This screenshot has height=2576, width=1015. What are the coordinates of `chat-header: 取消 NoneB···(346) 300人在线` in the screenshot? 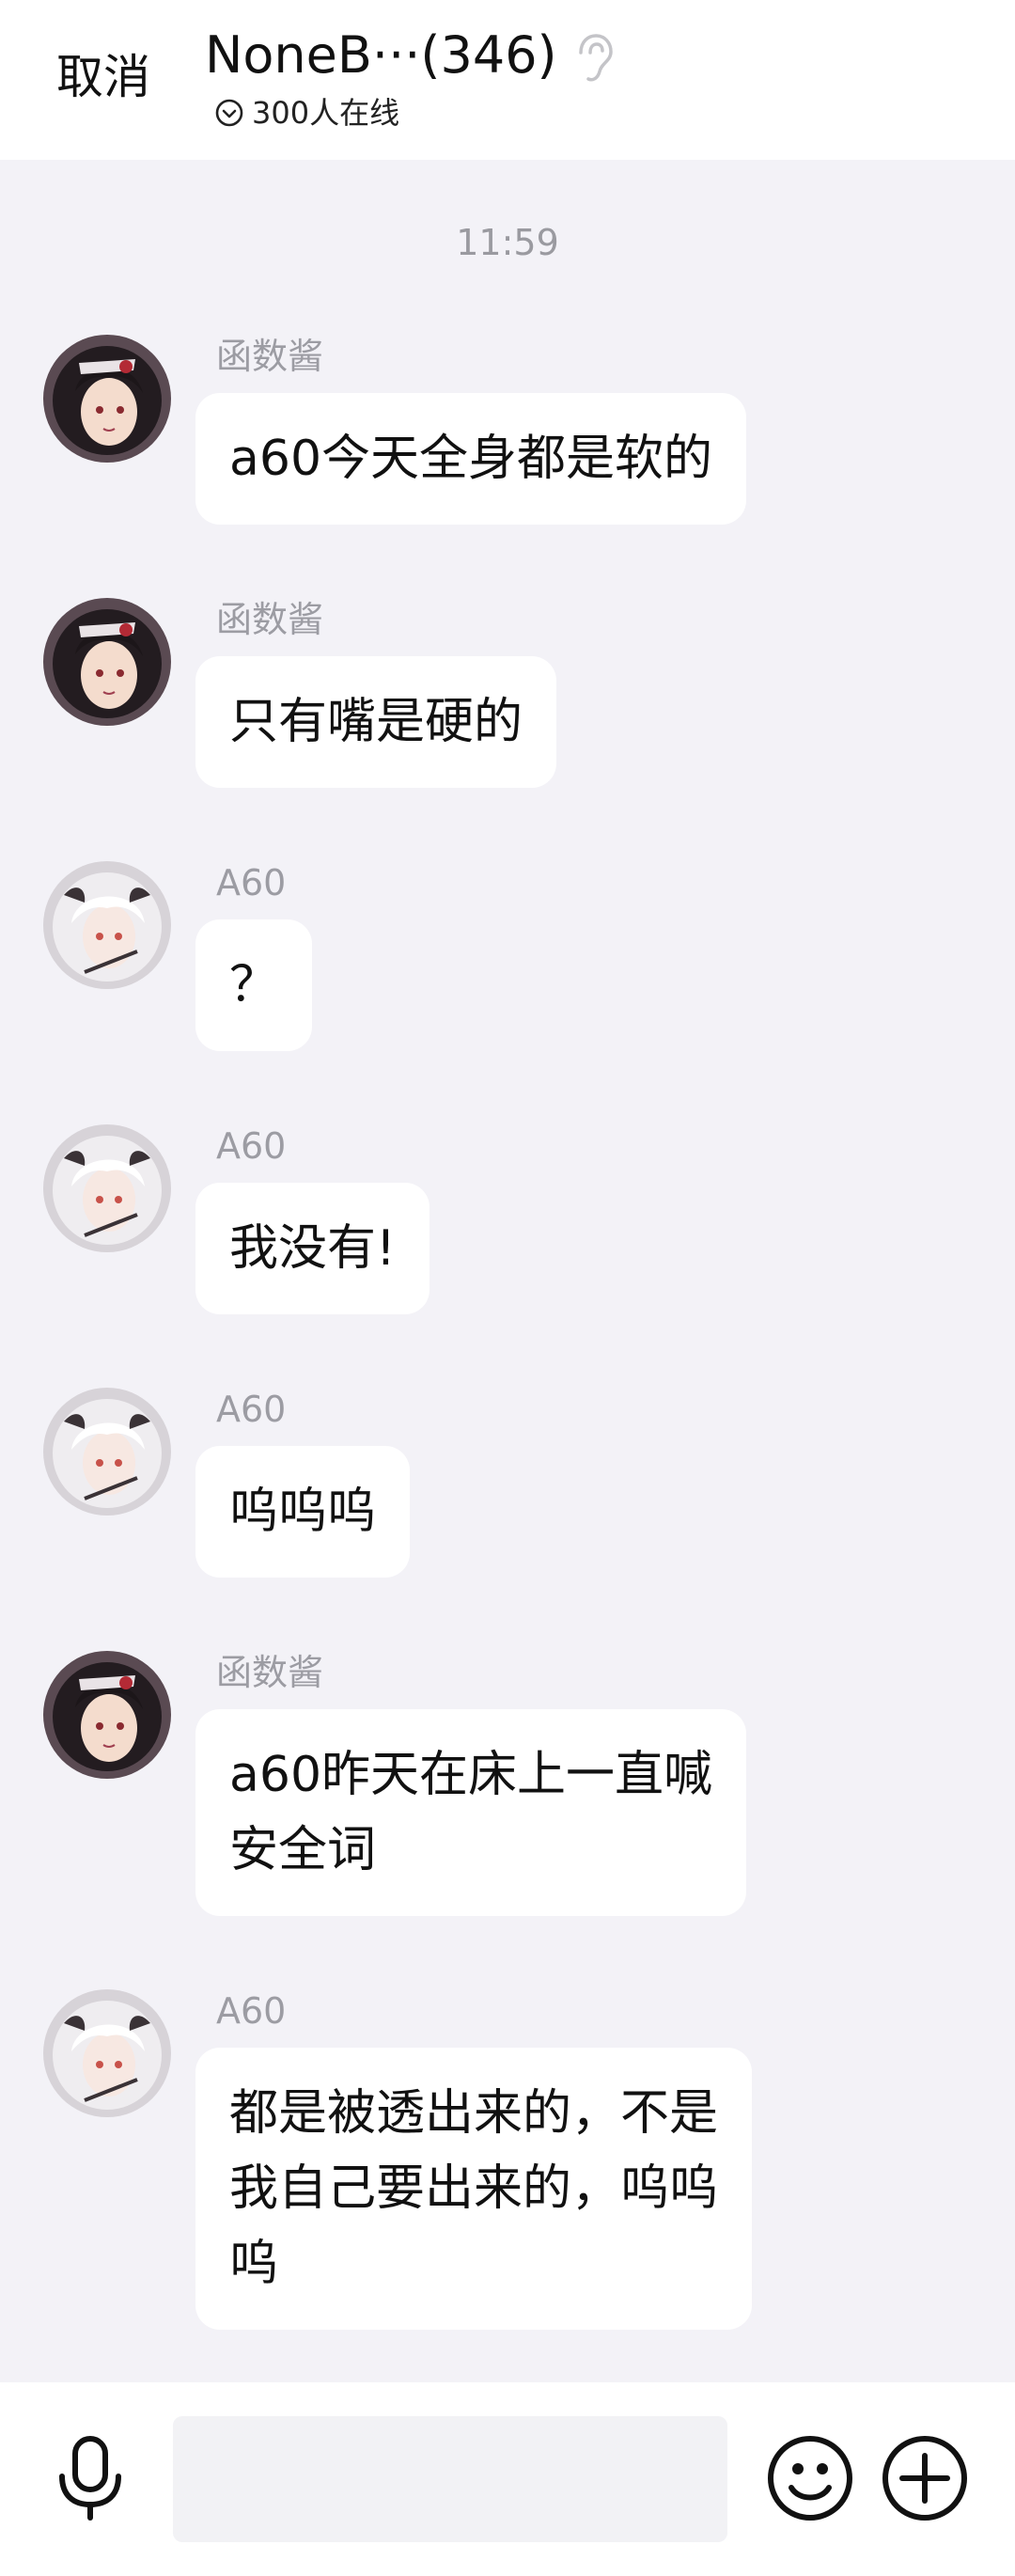 It's located at (507, 80).